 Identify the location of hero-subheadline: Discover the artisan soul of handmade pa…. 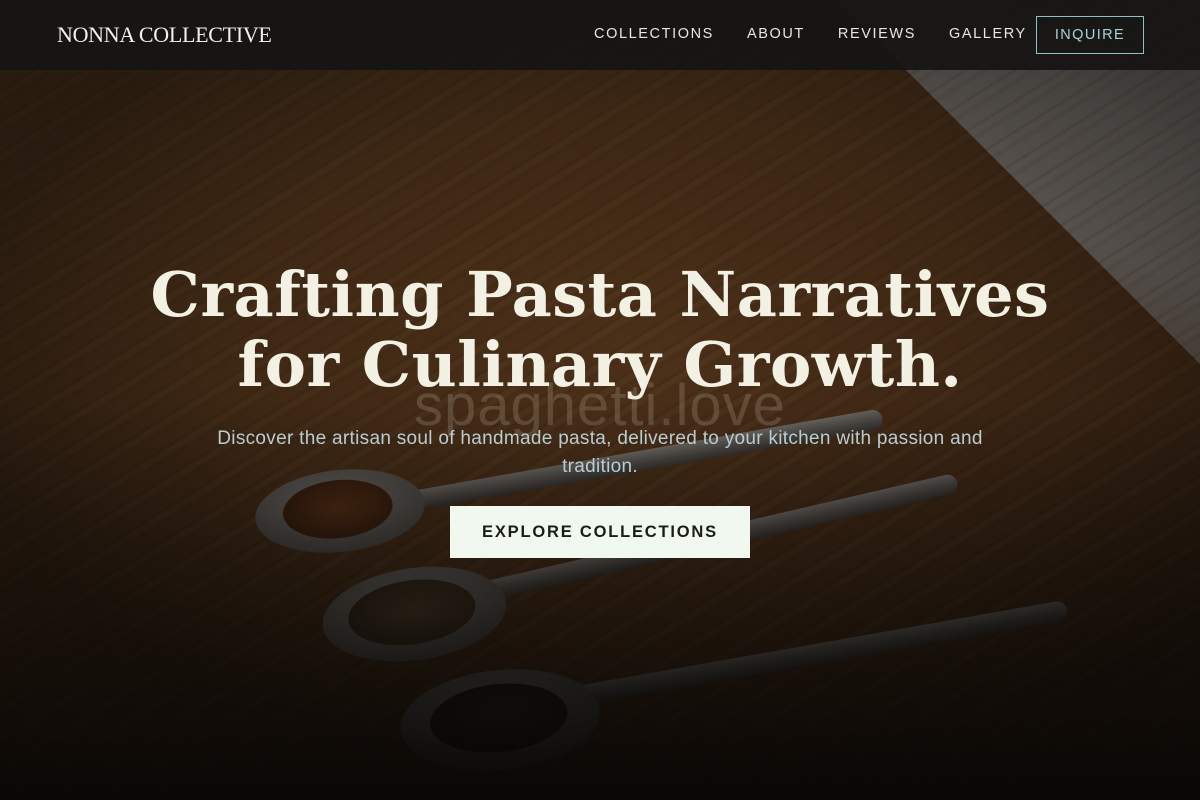
(600, 452).